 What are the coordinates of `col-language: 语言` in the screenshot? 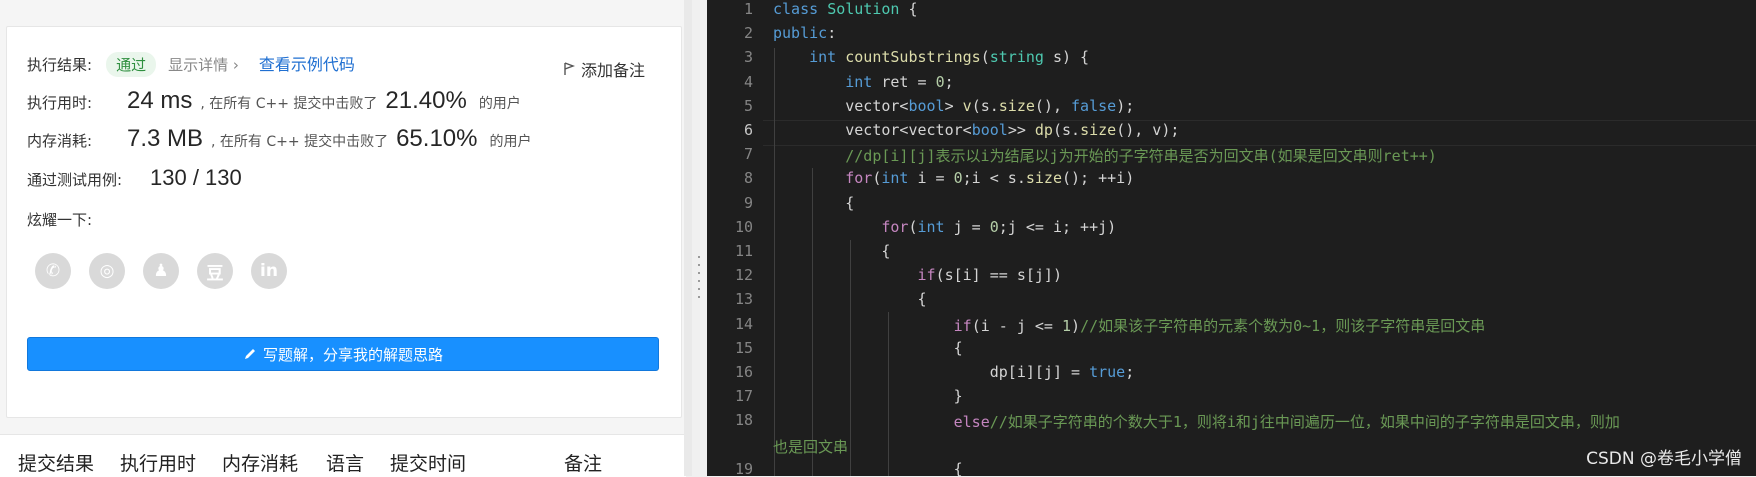 It's located at (345, 462).